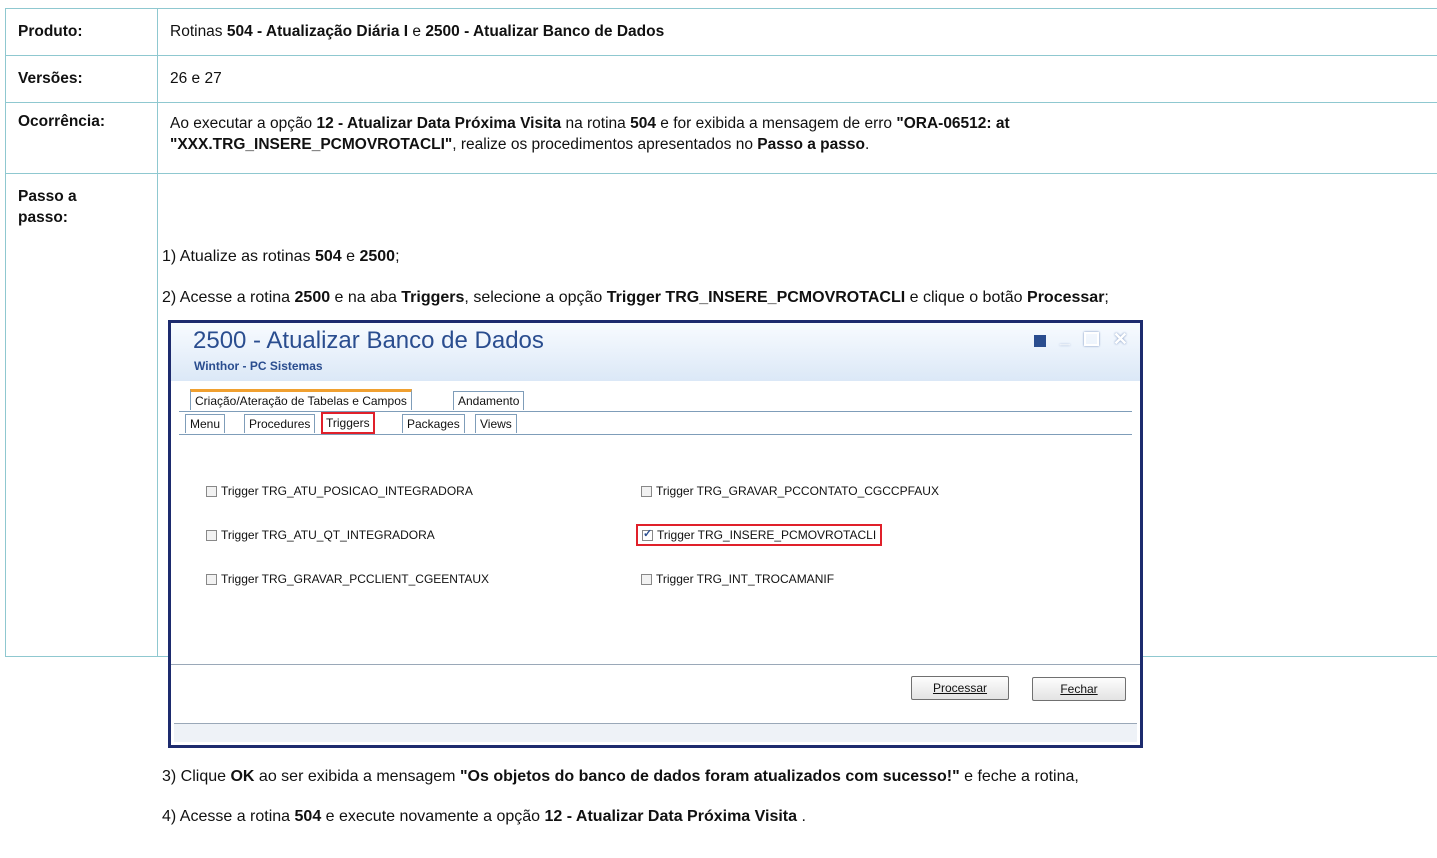 The image size is (1437, 858). I want to click on trigger-option: Trigger TRG_GRAVAR_PCCONTATO_CGCCPFAUX, so click(790, 491).